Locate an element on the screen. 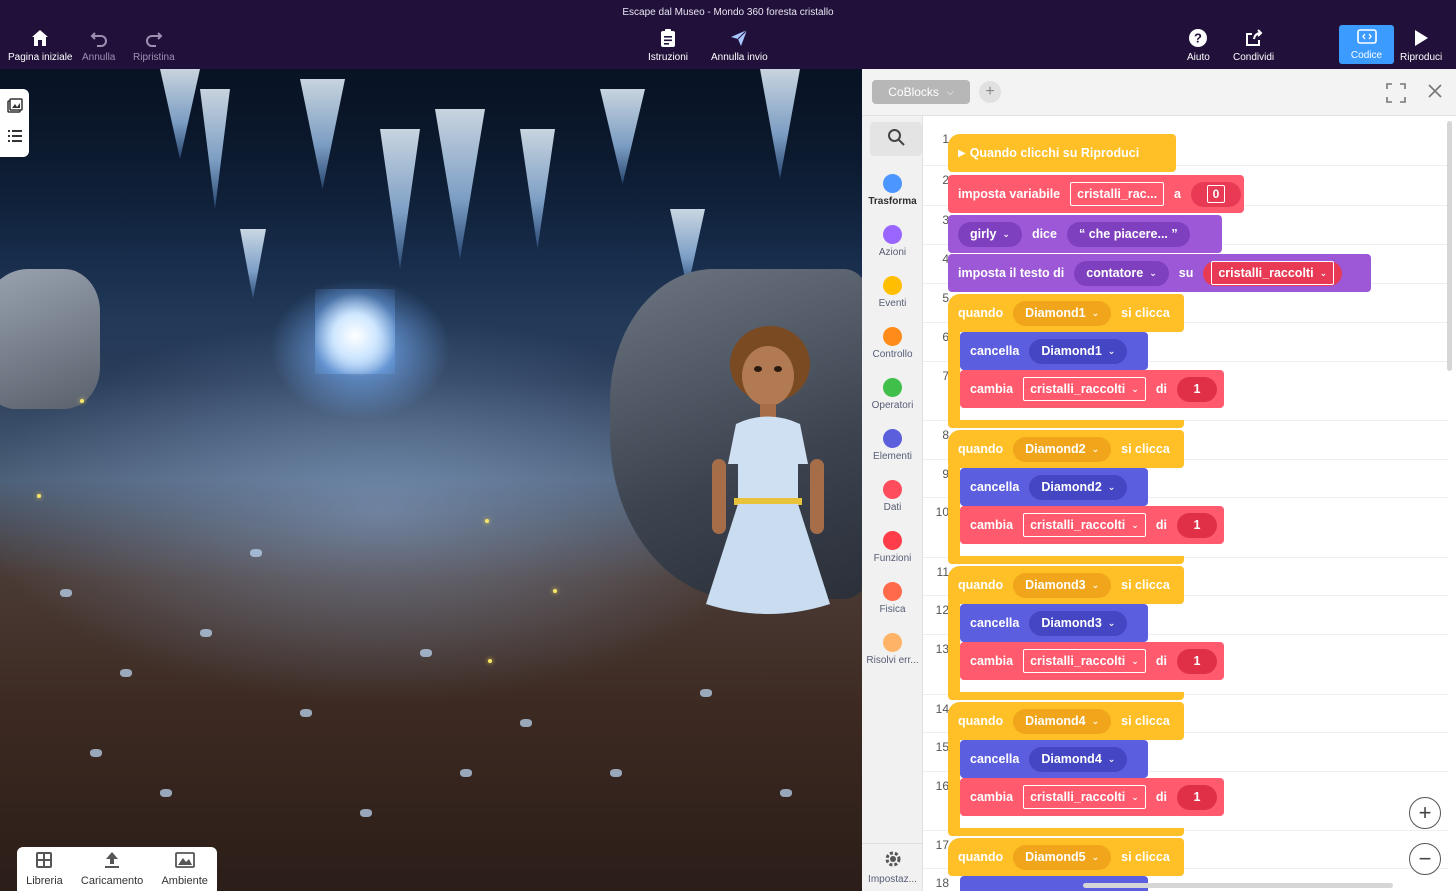 The height and width of the screenshot is (891, 1456). add-tab-button: + is located at coordinates (990, 92).